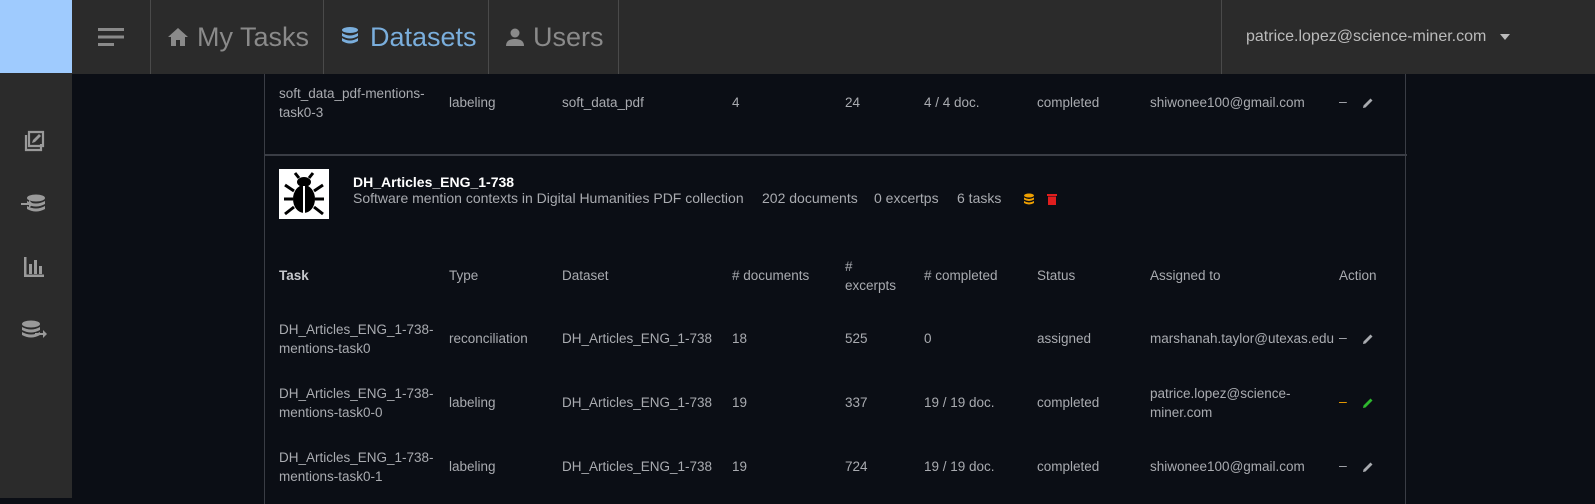 The height and width of the screenshot is (504, 1595). What do you see at coordinates (585, 275) in the screenshot?
I see `col-dataset: Dataset` at bounding box center [585, 275].